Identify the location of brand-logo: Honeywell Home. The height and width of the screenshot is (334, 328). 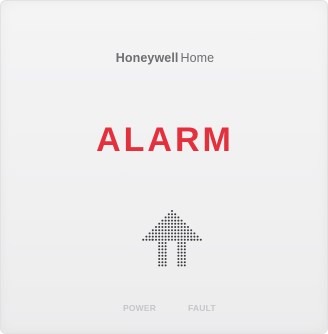
(164, 58).